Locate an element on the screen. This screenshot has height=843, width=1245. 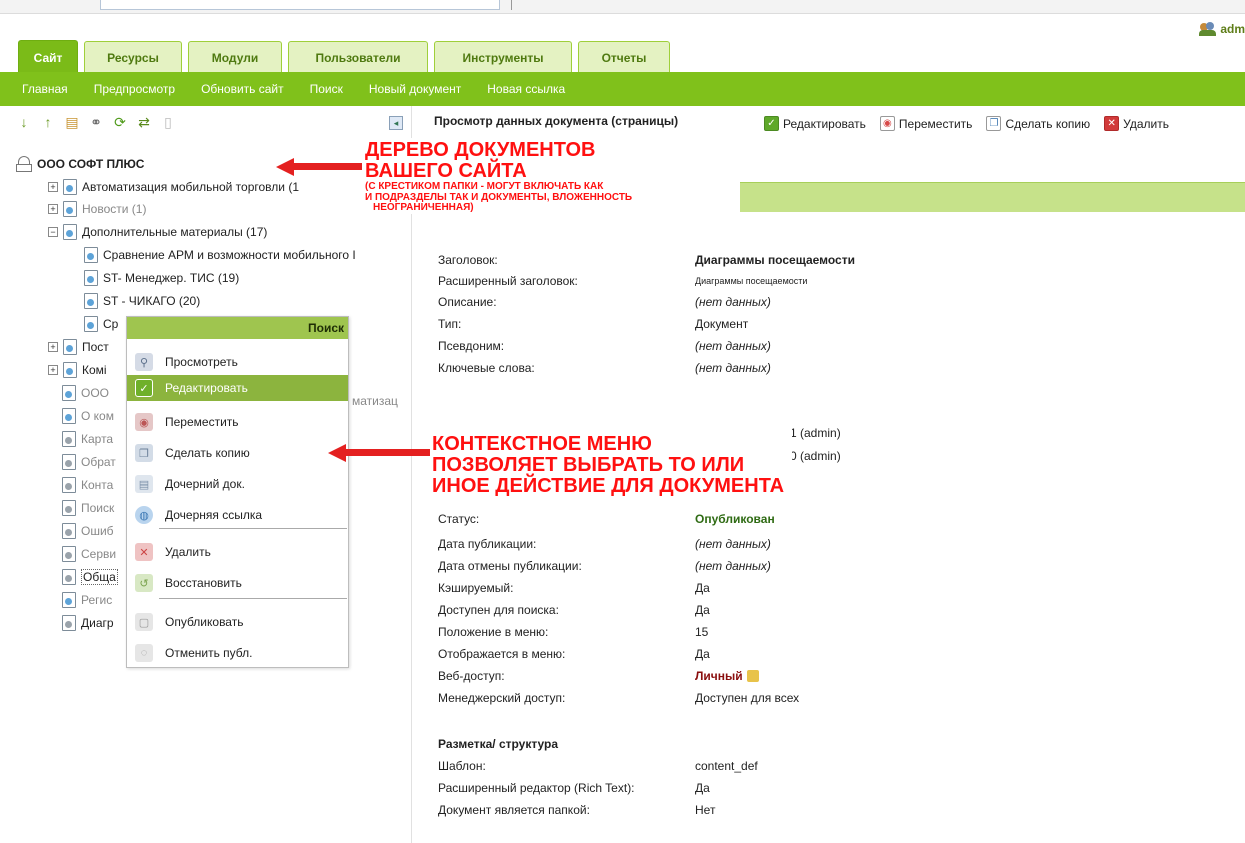
tab-modules: Модули is located at coordinates (235, 57).